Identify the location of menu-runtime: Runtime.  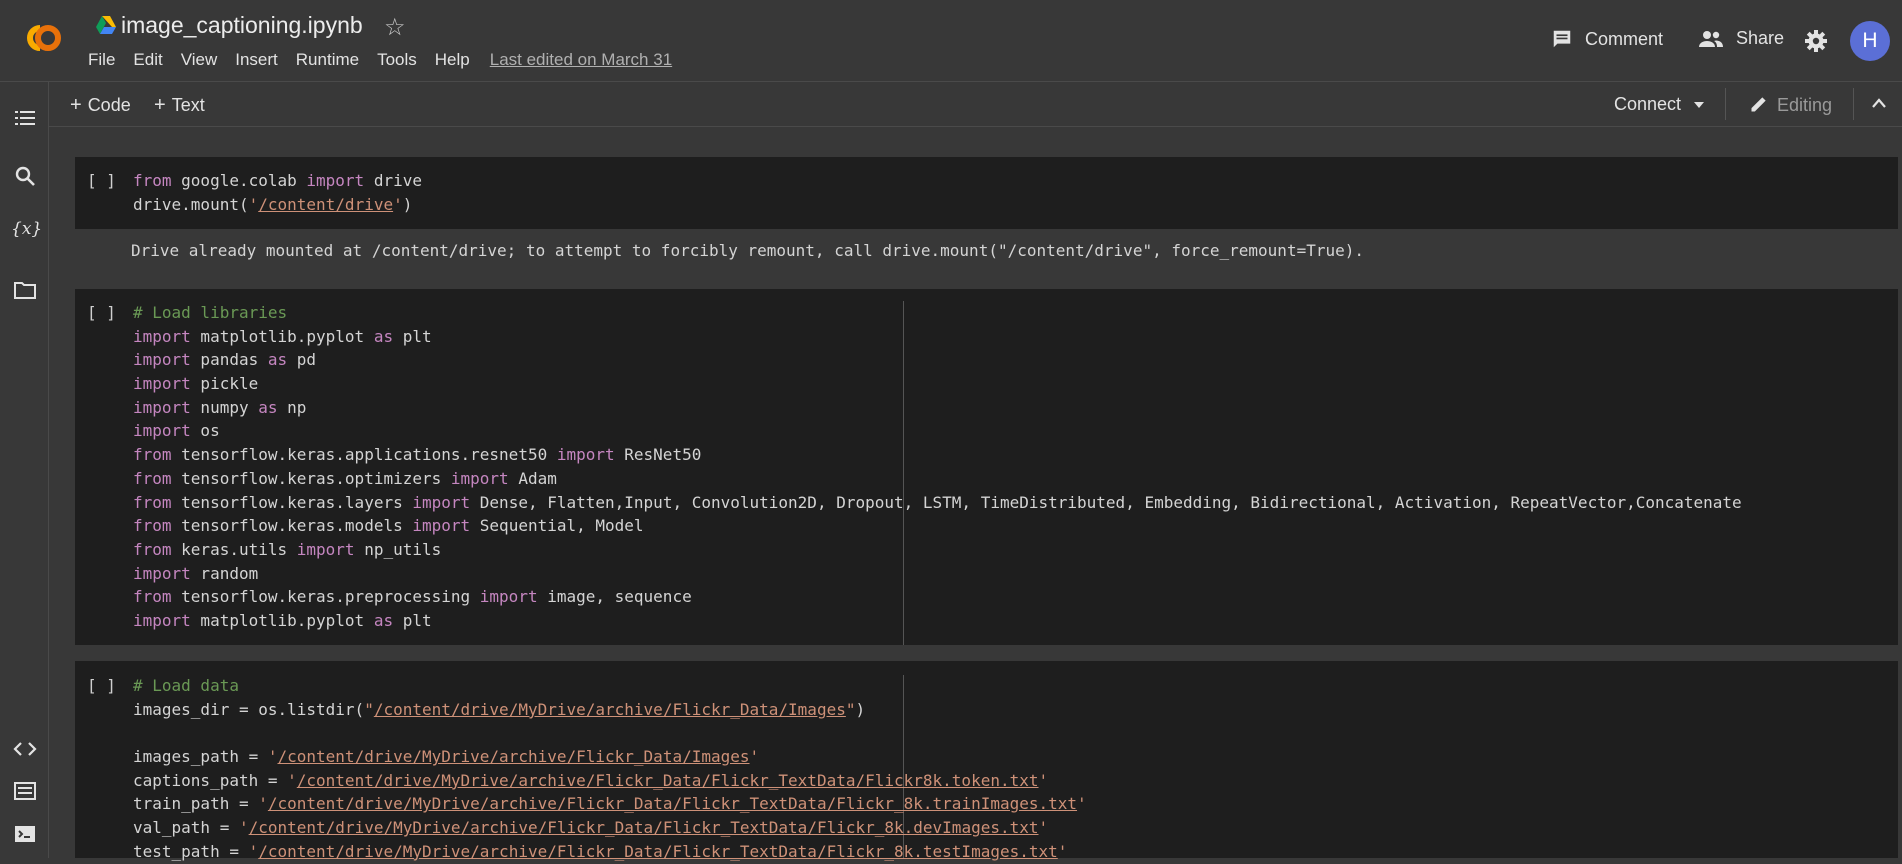
(327, 60).